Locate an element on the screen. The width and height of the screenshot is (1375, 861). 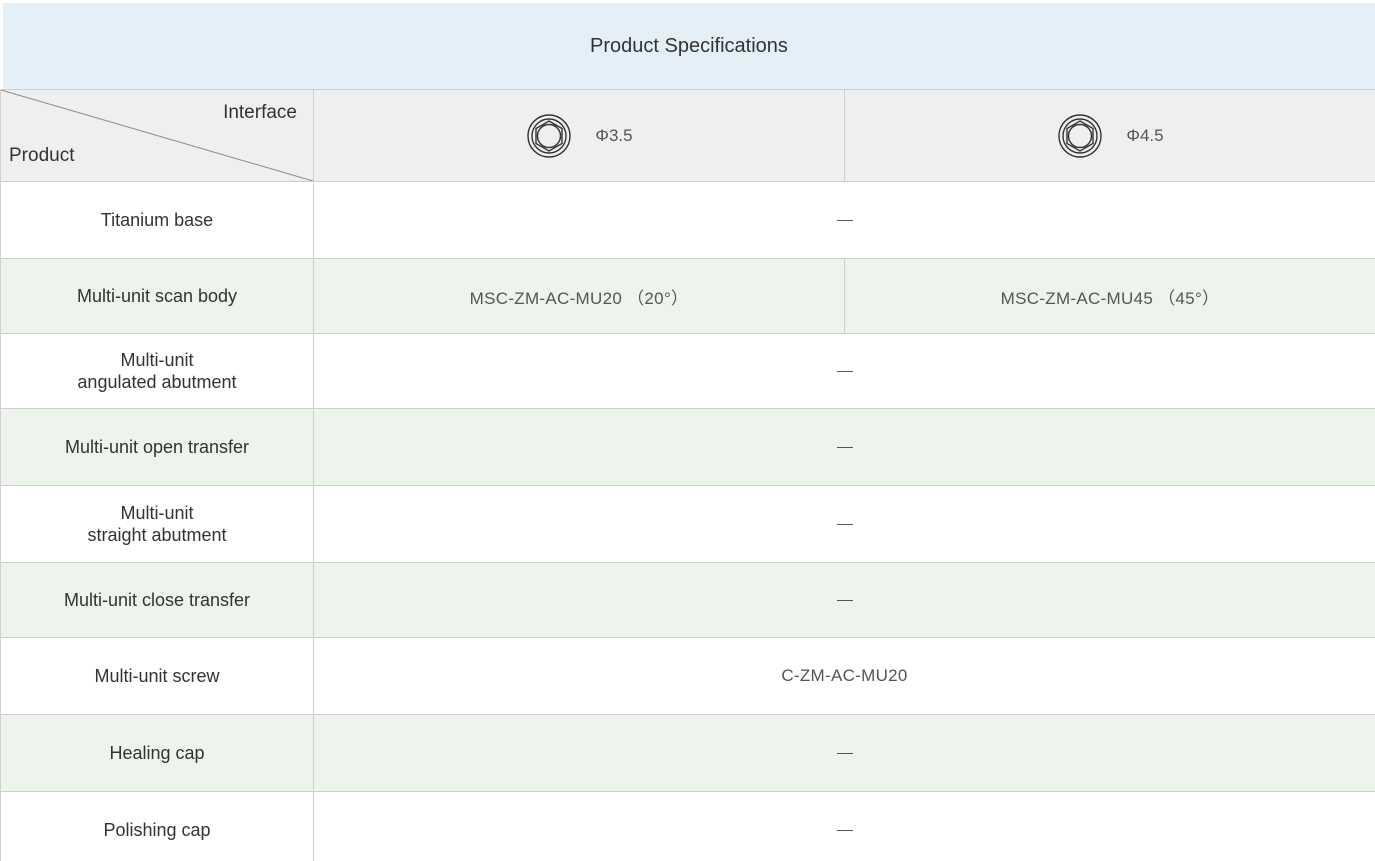
product-value: MSC-ZM-AC-MU45 （45°） is located at coordinates (1109, 296).